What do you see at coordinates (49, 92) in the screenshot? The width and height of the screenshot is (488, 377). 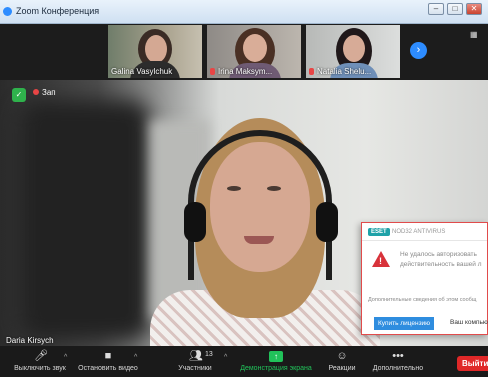 I see `recording-label: Зап` at bounding box center [49, 92].